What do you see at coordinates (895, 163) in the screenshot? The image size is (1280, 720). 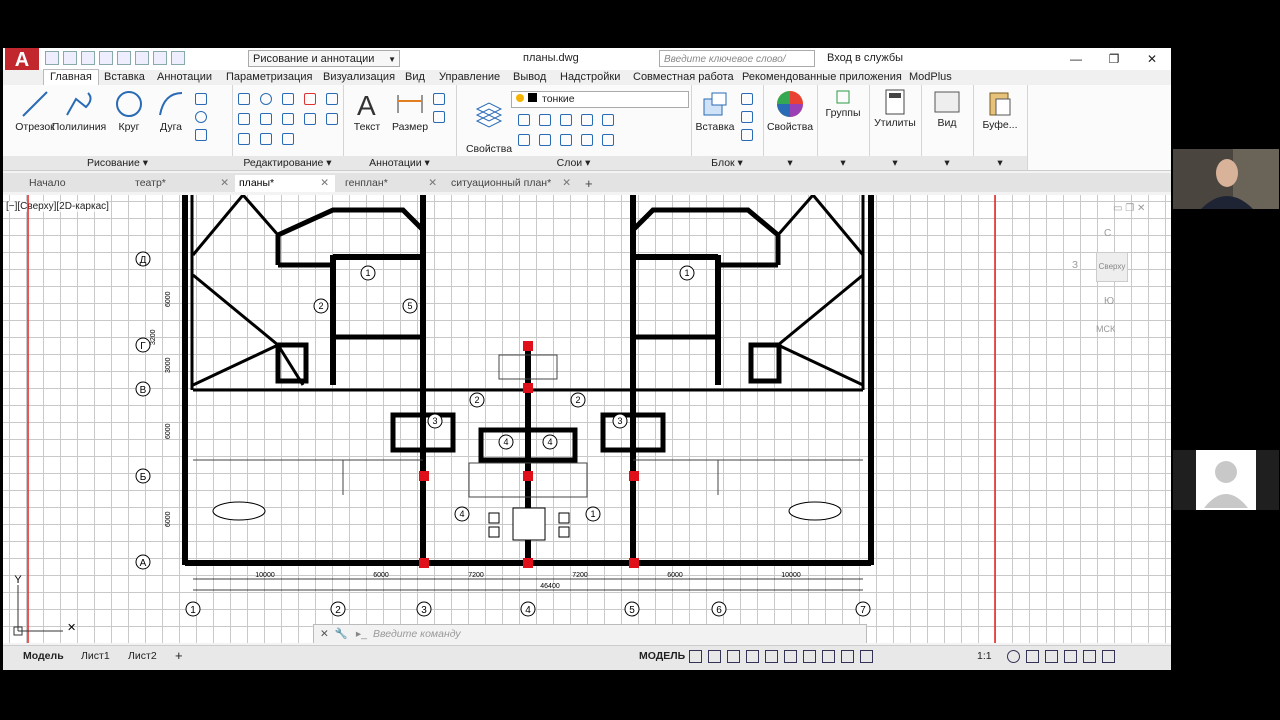 I see `utilities-expand: ▾` at bounding box center [895, 163].